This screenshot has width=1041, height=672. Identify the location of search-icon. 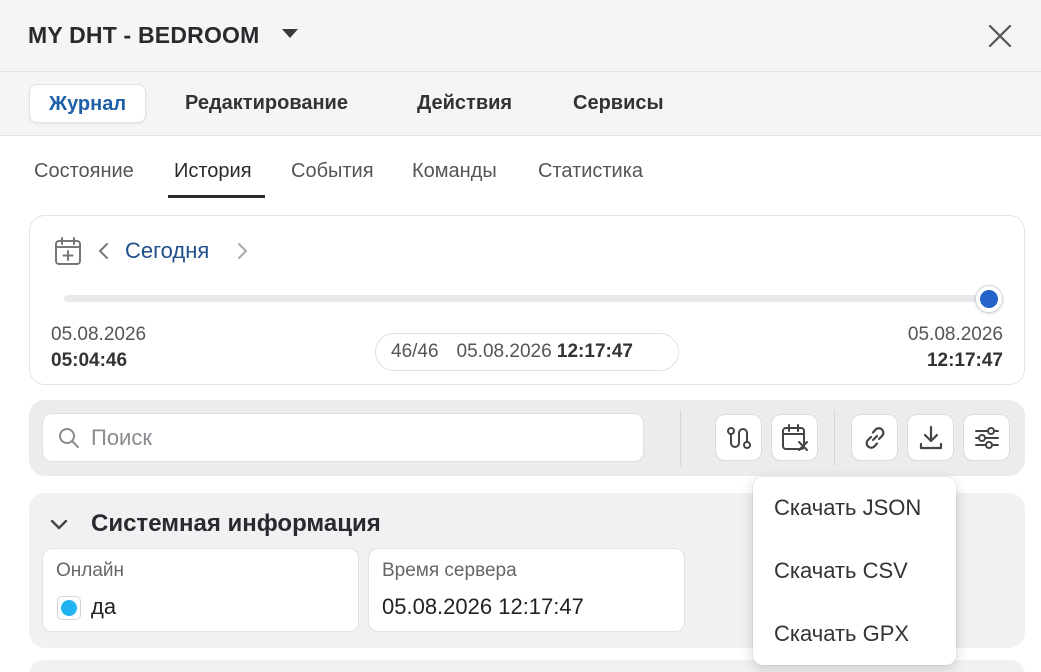
(69, 438).